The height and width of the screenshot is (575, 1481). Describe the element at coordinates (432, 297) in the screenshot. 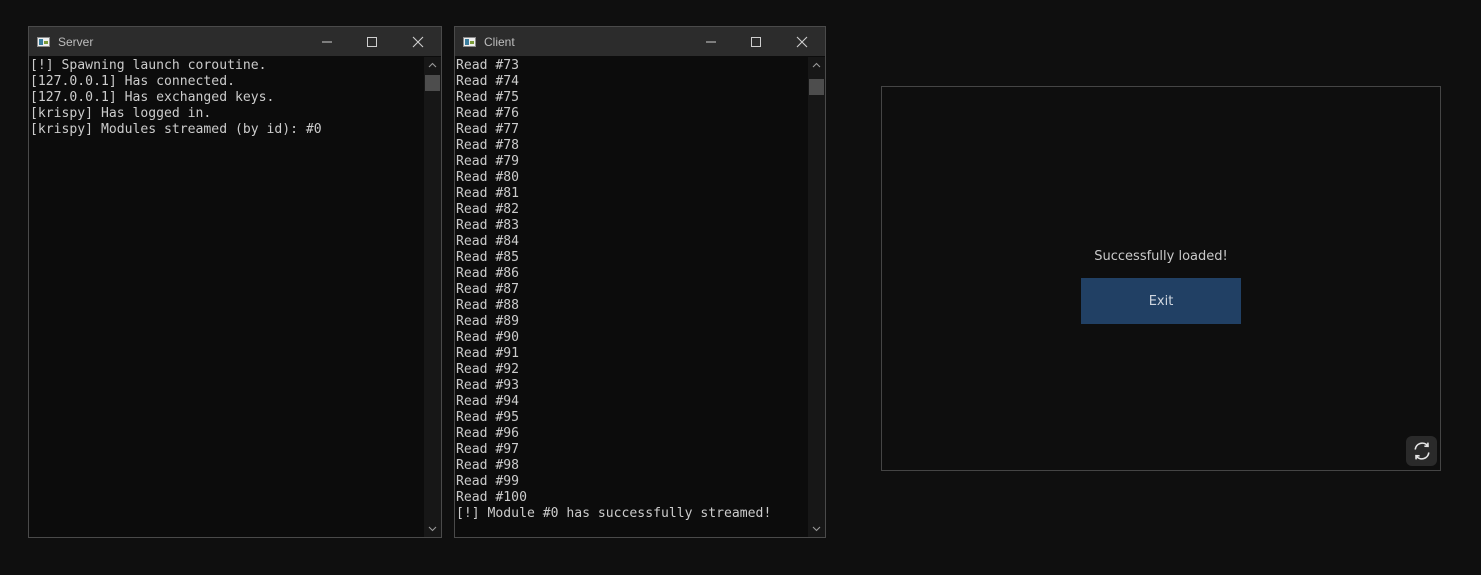

I see `server-scrollbar` at that location.